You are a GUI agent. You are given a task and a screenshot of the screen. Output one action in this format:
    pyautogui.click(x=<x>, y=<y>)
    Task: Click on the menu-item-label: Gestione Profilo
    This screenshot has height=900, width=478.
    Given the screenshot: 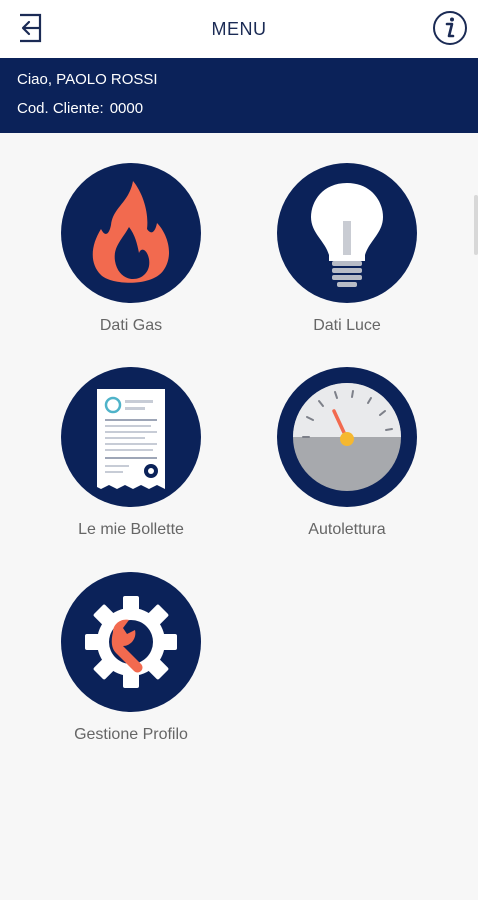 What is the action you would take?
    pyautogui.click(x=131, y=734)
    